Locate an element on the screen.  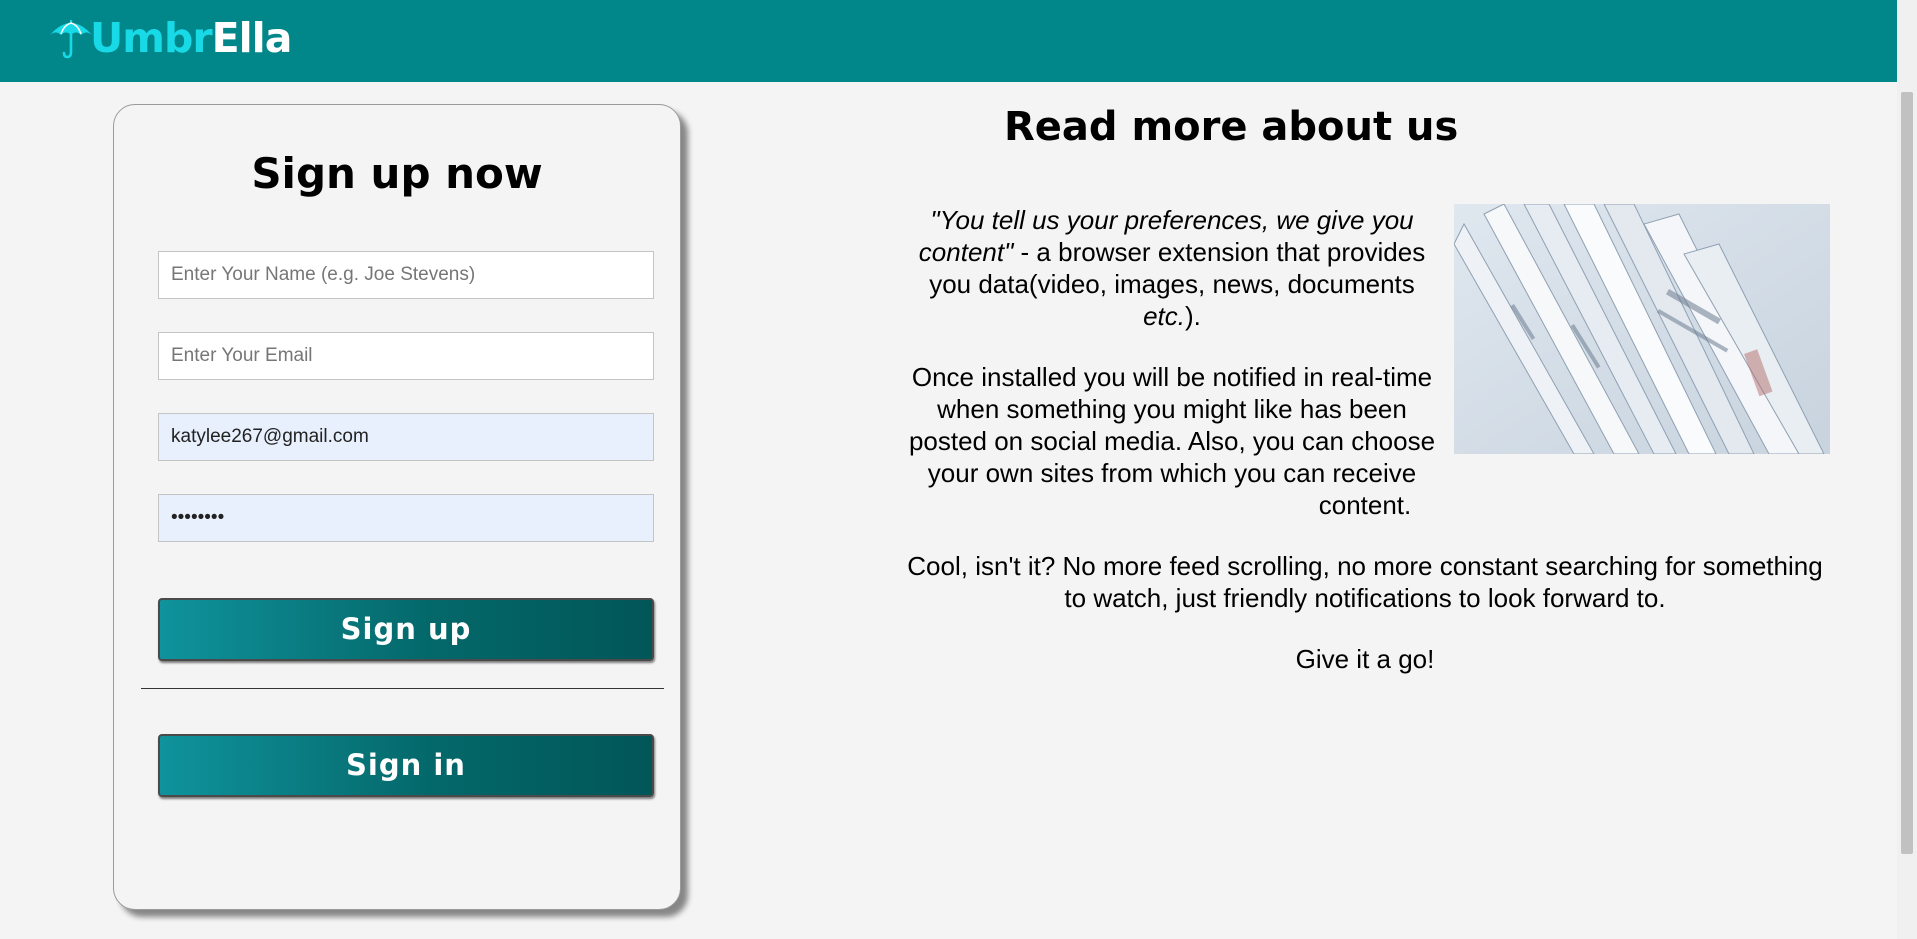
password-input is located at coordinates (406, 518).